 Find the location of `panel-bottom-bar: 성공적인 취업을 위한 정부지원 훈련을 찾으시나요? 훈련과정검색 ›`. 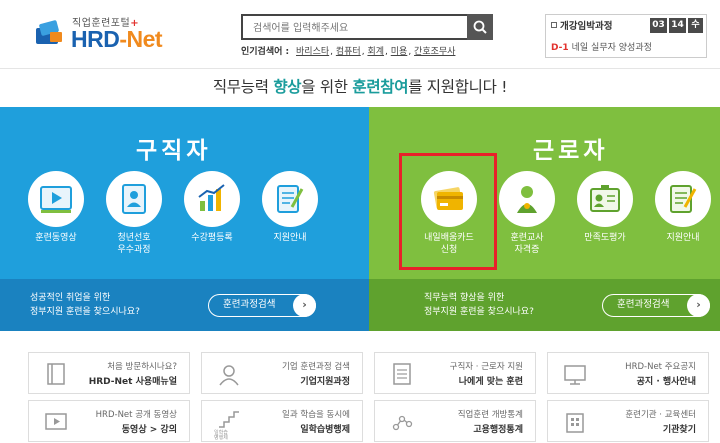

panel-bottom-bar: 성공적인 취업을 위한 정부지원 훈련을 찾으시나요? 훈련과정검색 › is located at coordinates (184, 305).